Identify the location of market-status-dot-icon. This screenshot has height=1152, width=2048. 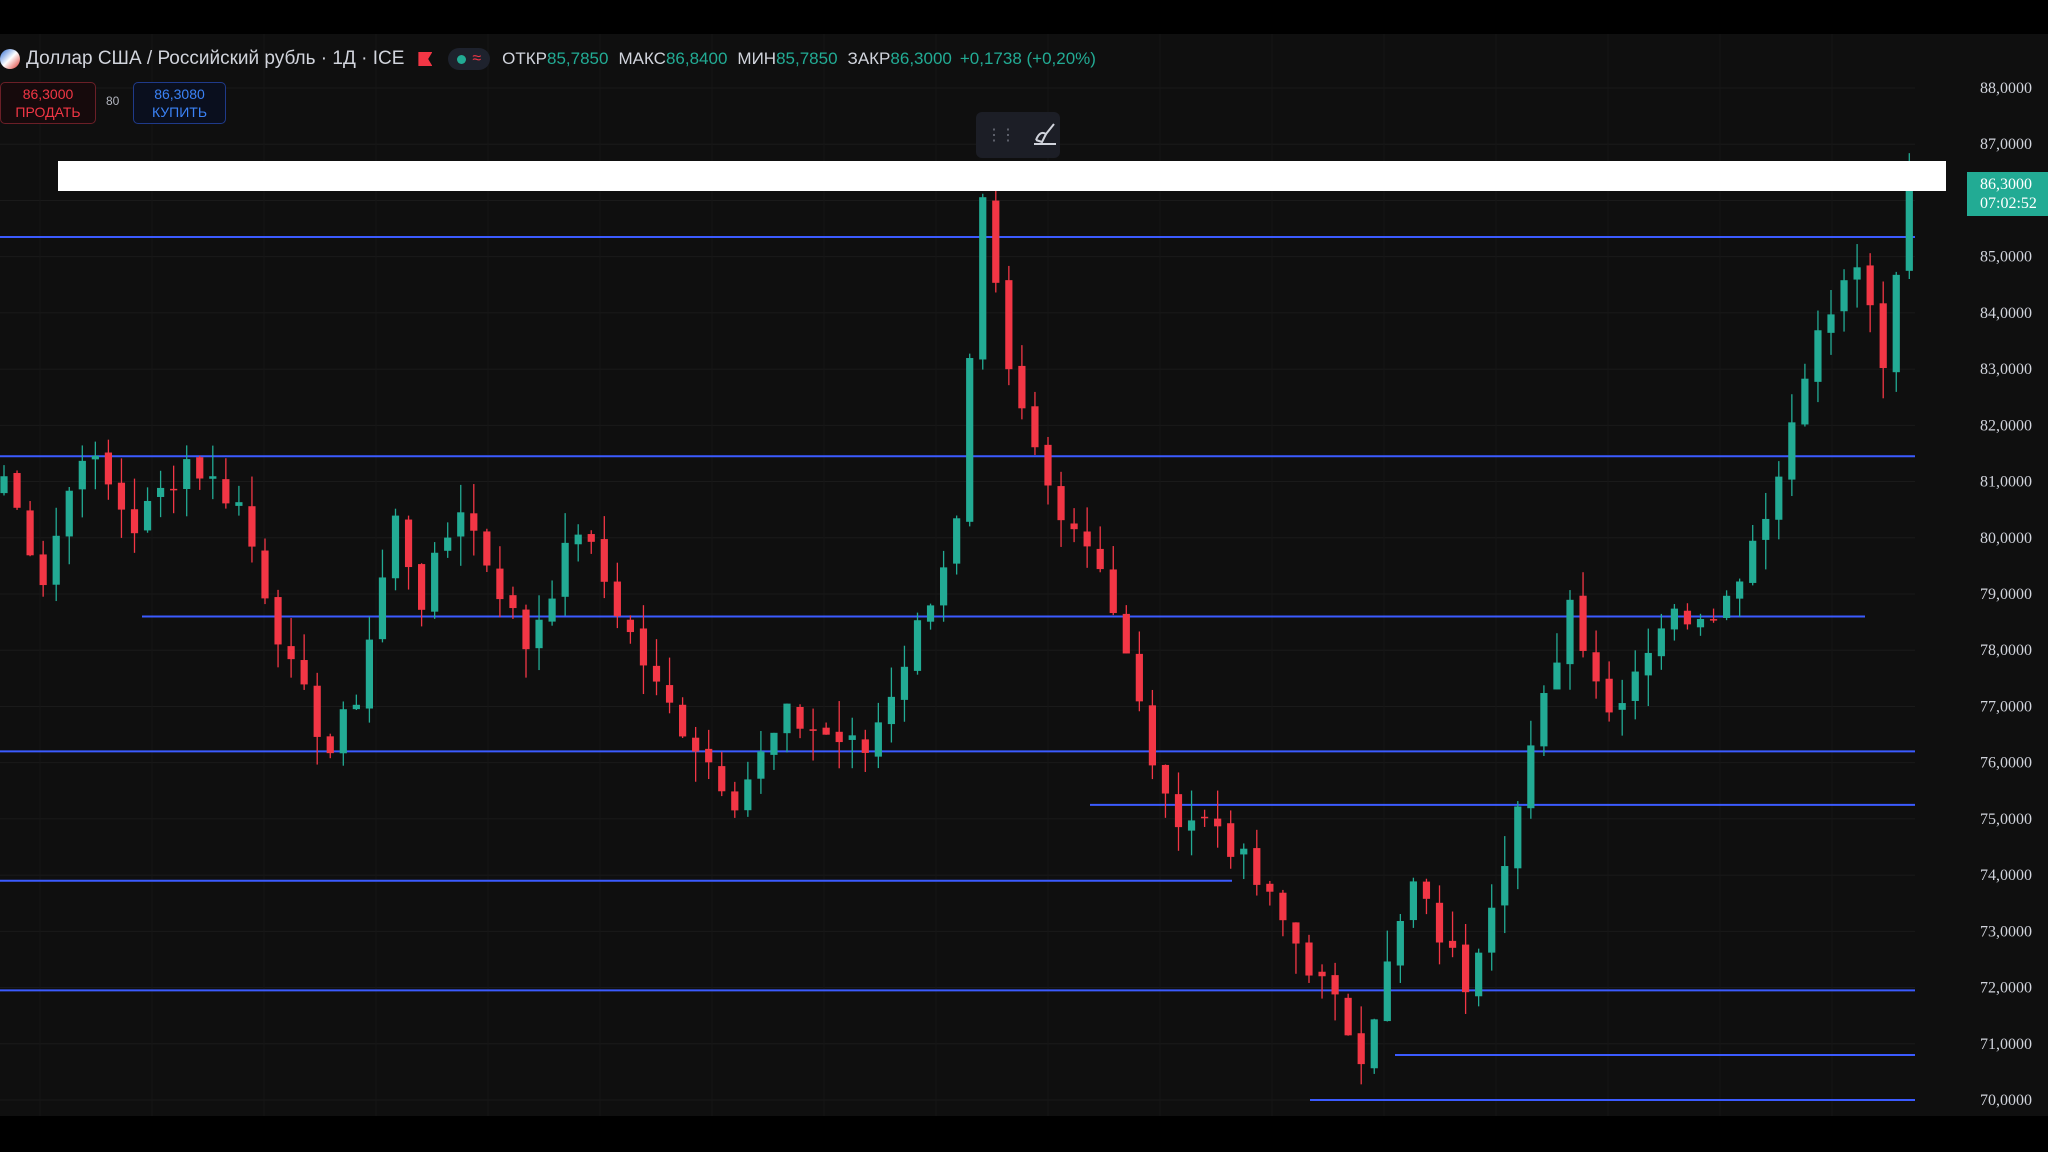
(462, 59).